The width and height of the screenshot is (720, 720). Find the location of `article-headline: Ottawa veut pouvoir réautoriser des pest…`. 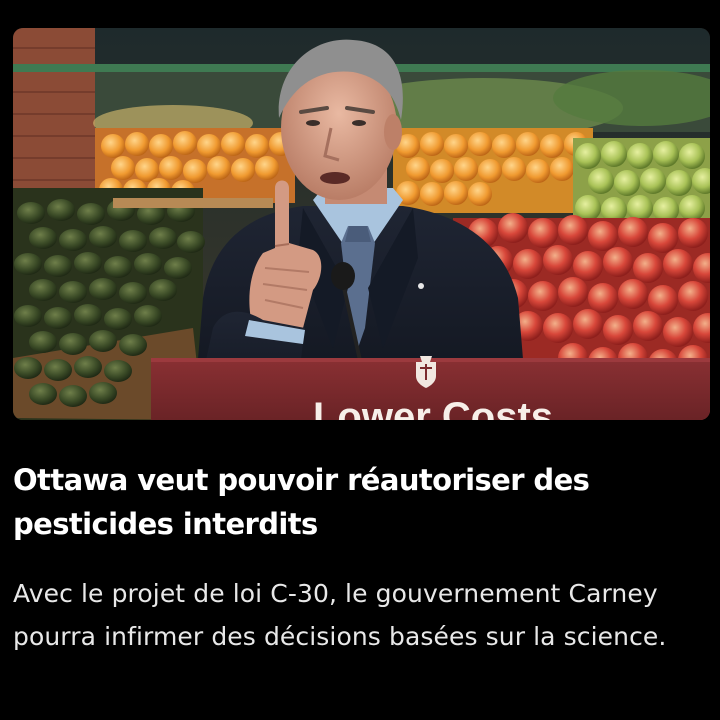

article-headline: Ottawa veut pouvoir réautoriser des pest… is located at coordinates (358, 502).